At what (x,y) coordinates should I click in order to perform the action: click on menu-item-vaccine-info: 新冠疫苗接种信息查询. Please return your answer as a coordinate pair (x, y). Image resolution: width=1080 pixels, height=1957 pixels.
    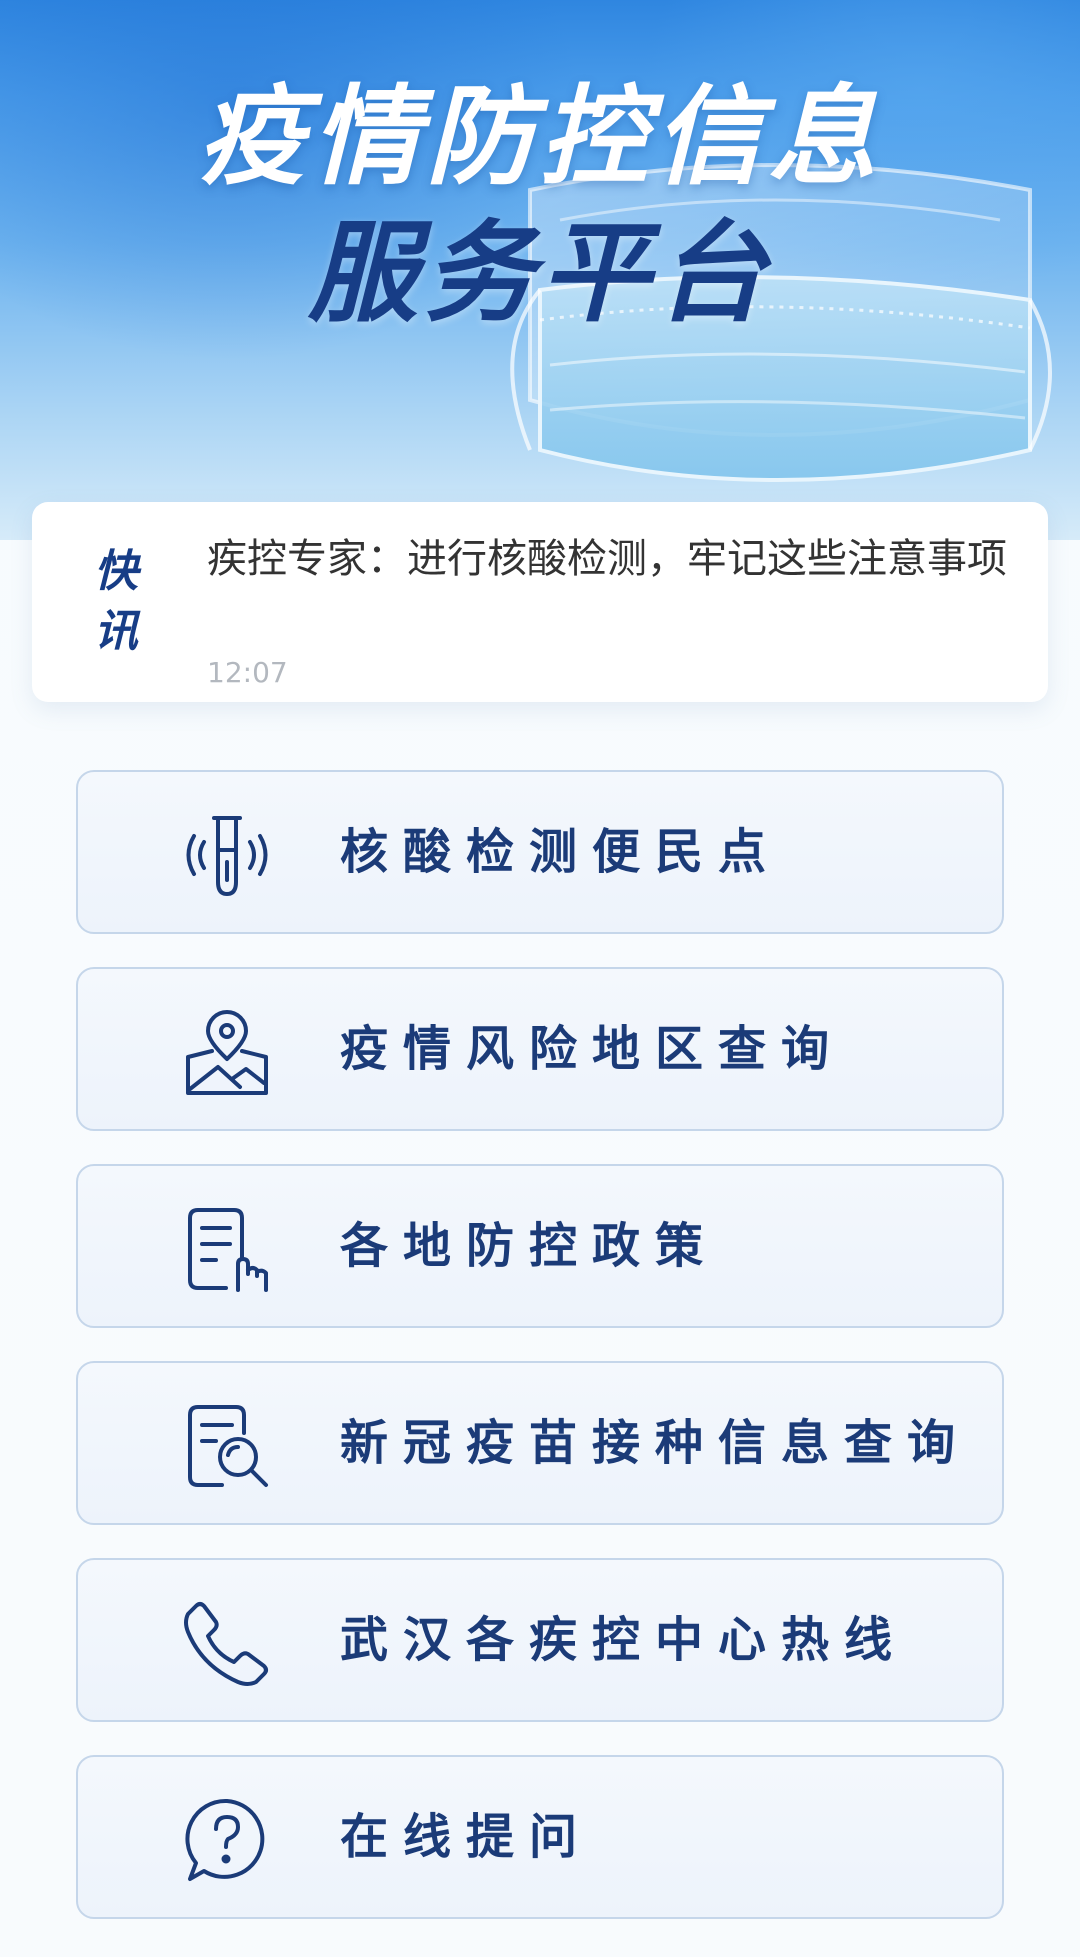
    Looking at the image, I should click on (540, 1443).